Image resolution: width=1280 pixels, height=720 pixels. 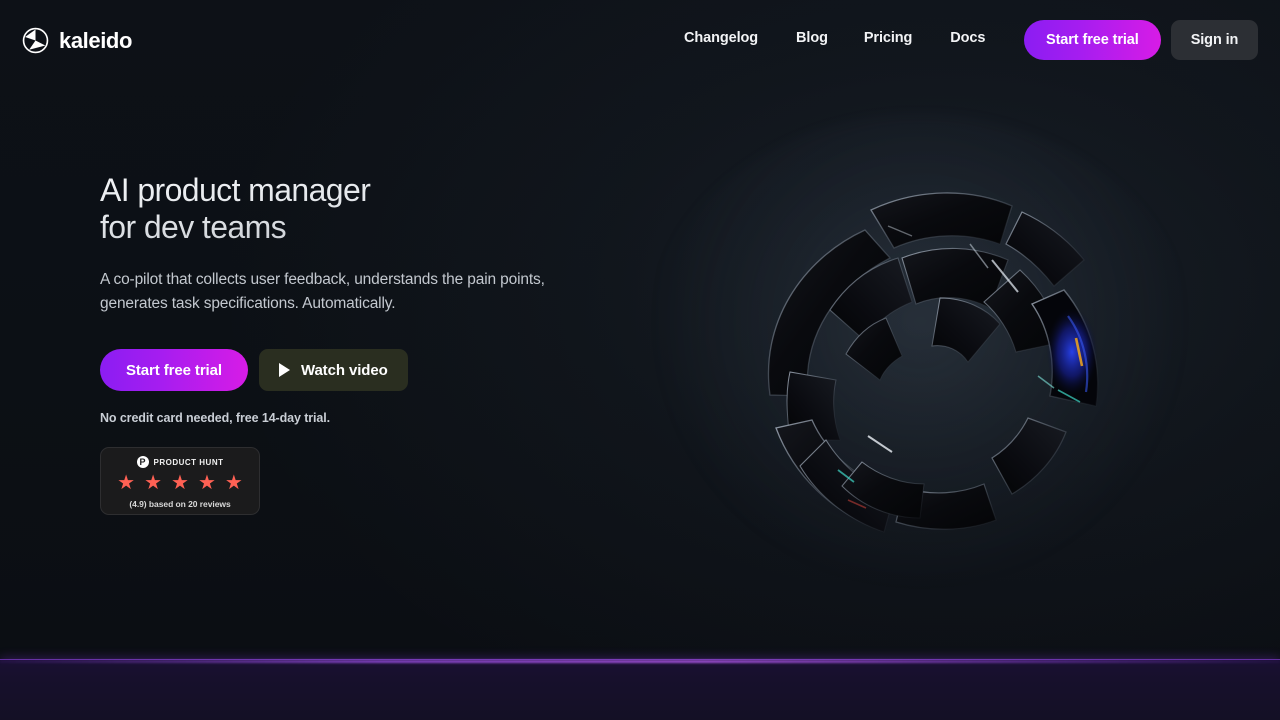 What do you see at coordinates (35, 40) in the screenshot?
I see `kaleido-logo-icon` at bounding box center [35, 40].